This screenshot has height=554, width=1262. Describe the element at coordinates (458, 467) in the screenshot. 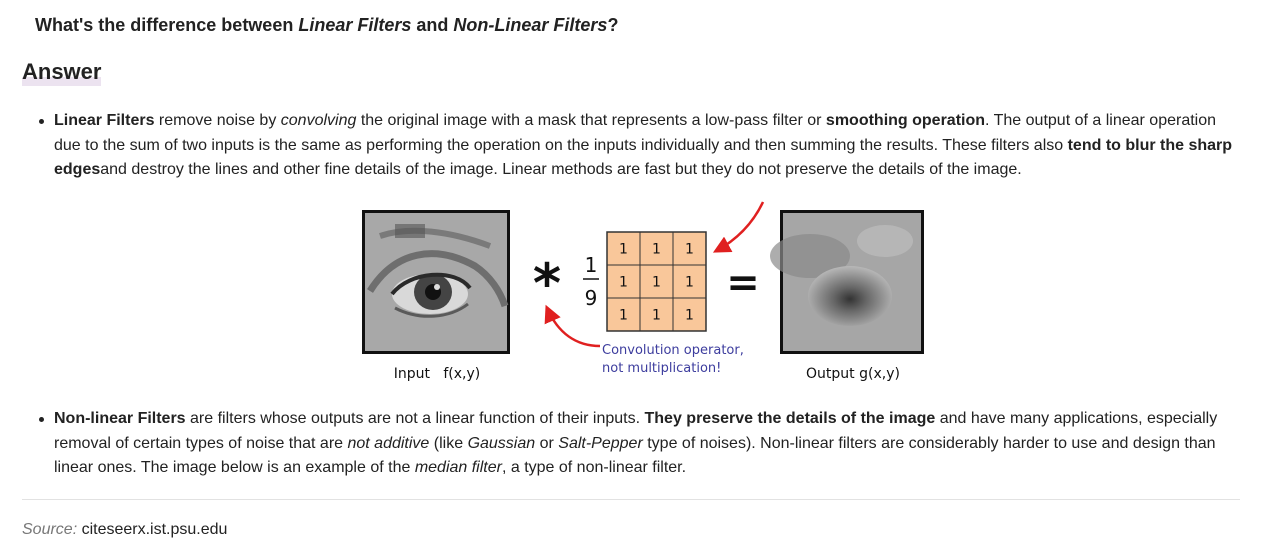

I see `term-median-filter: median filter` at that location.